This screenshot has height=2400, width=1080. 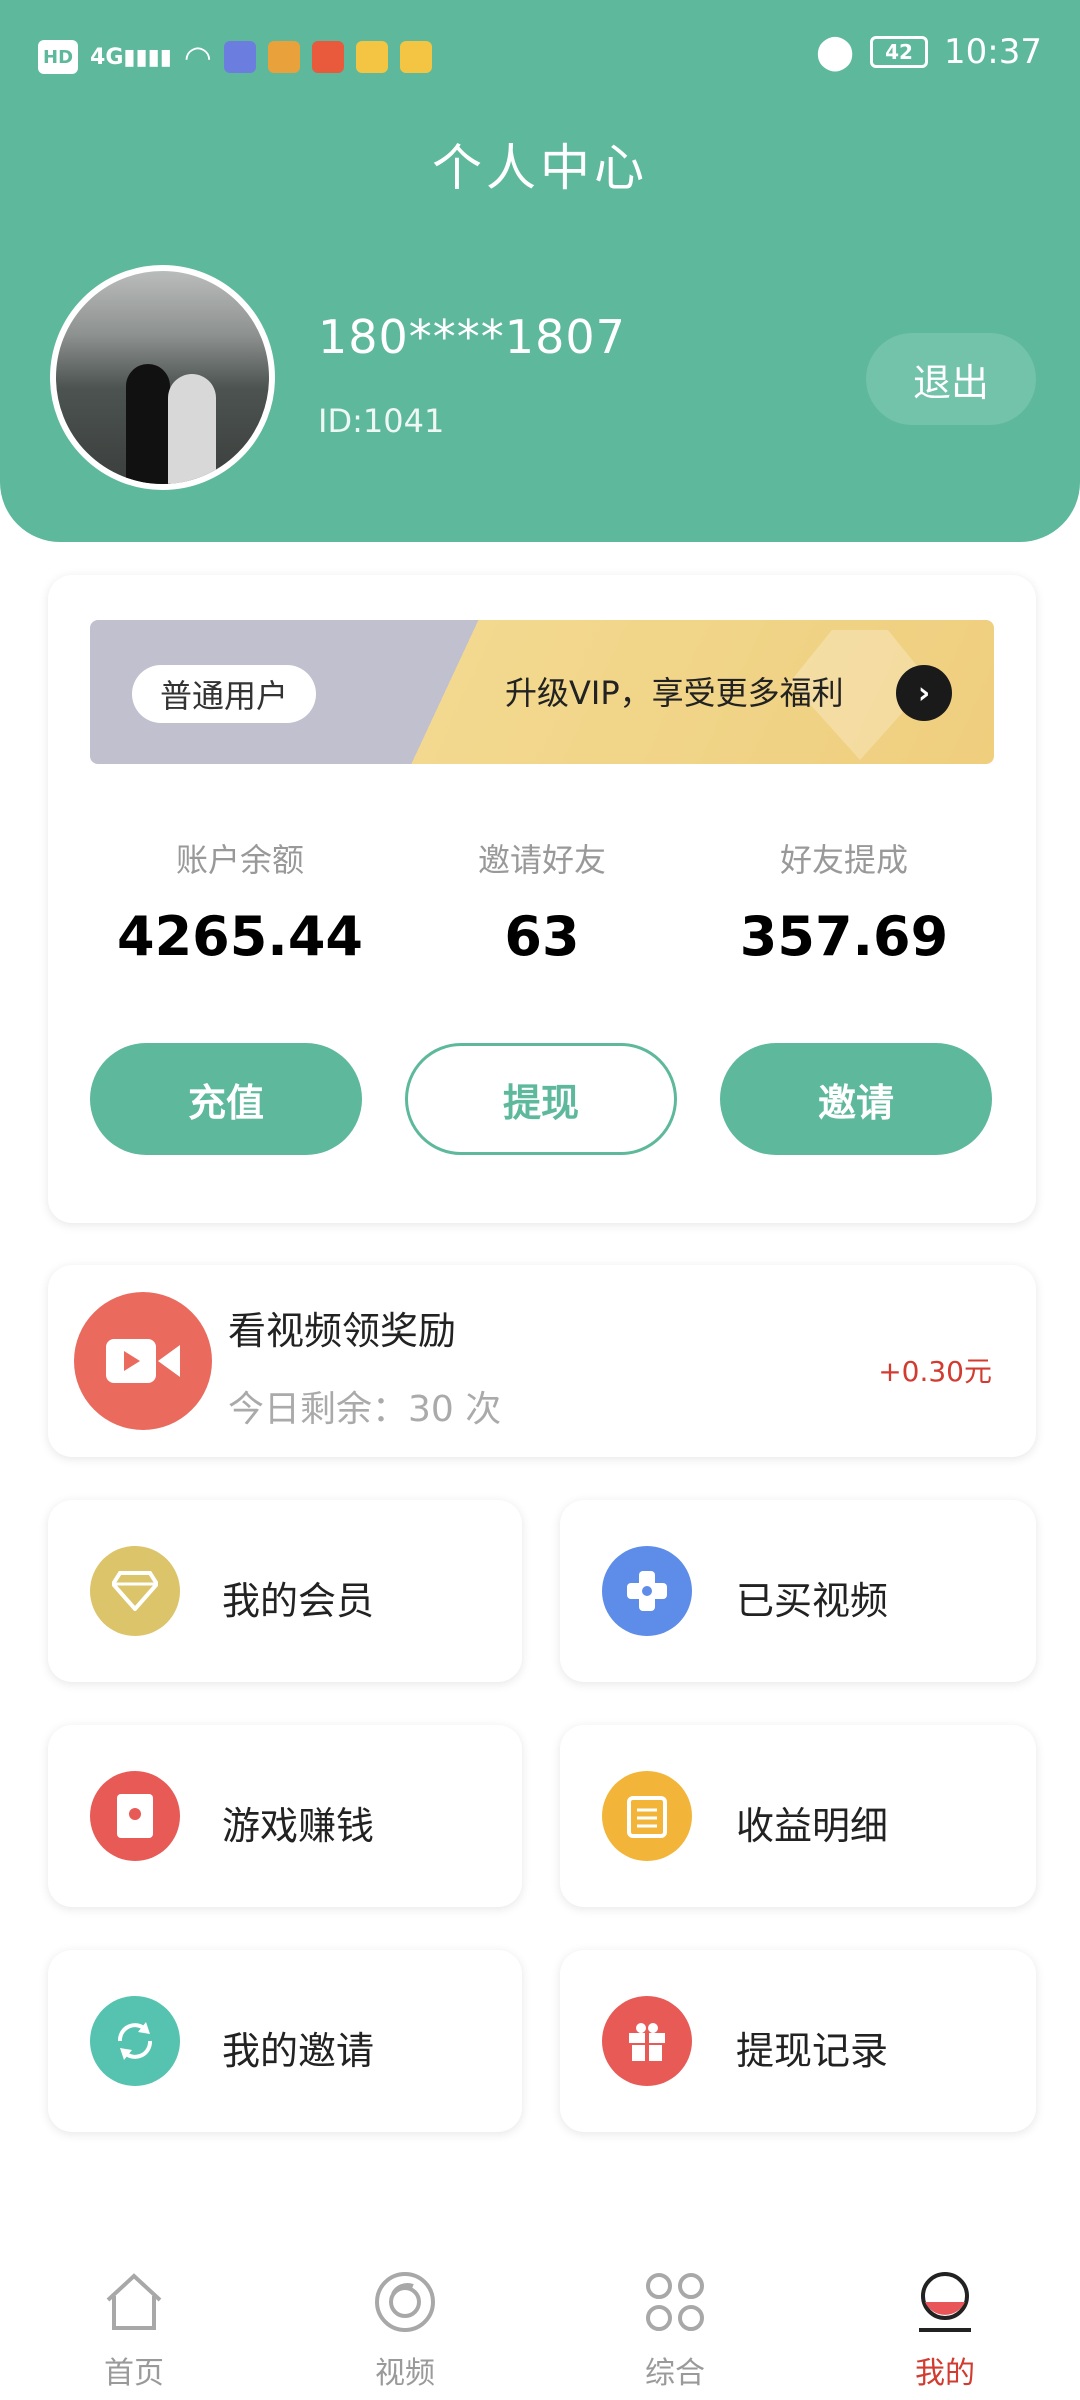 What do you see at coordinates (239, 57) in the screenshot?
I see `music-app-icon` at bounding box center [239, 57].